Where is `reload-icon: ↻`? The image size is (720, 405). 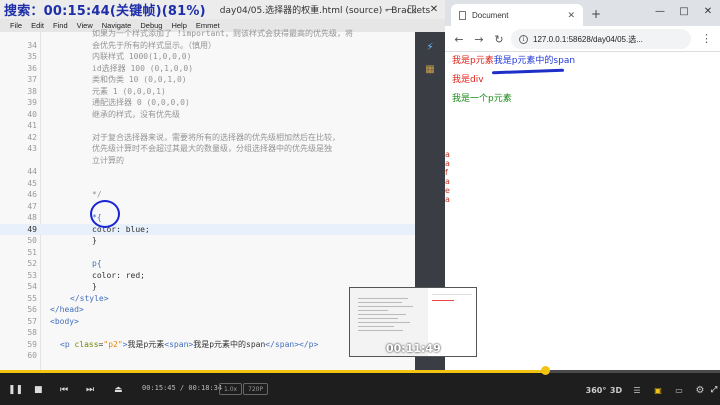
reload-icon: ↻ is located at coordinates (499, 39).